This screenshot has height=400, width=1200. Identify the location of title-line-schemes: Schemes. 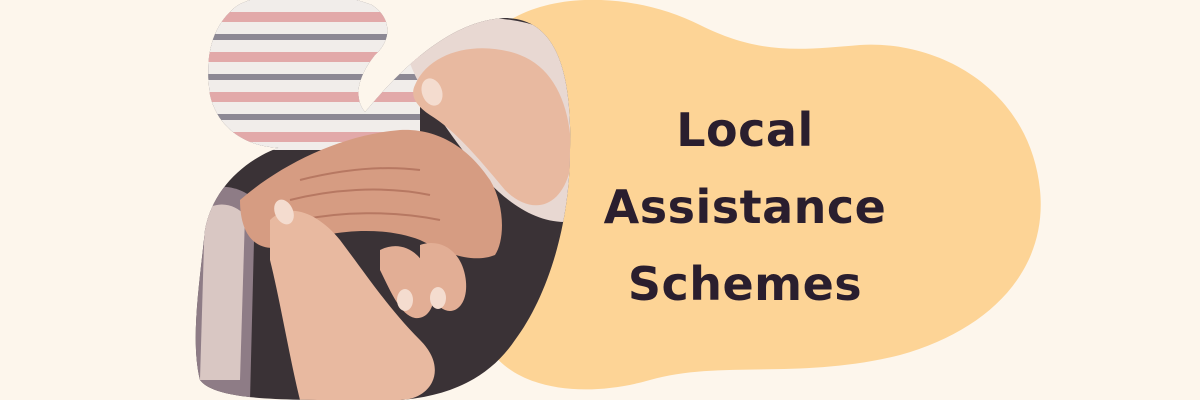
(745, 284).